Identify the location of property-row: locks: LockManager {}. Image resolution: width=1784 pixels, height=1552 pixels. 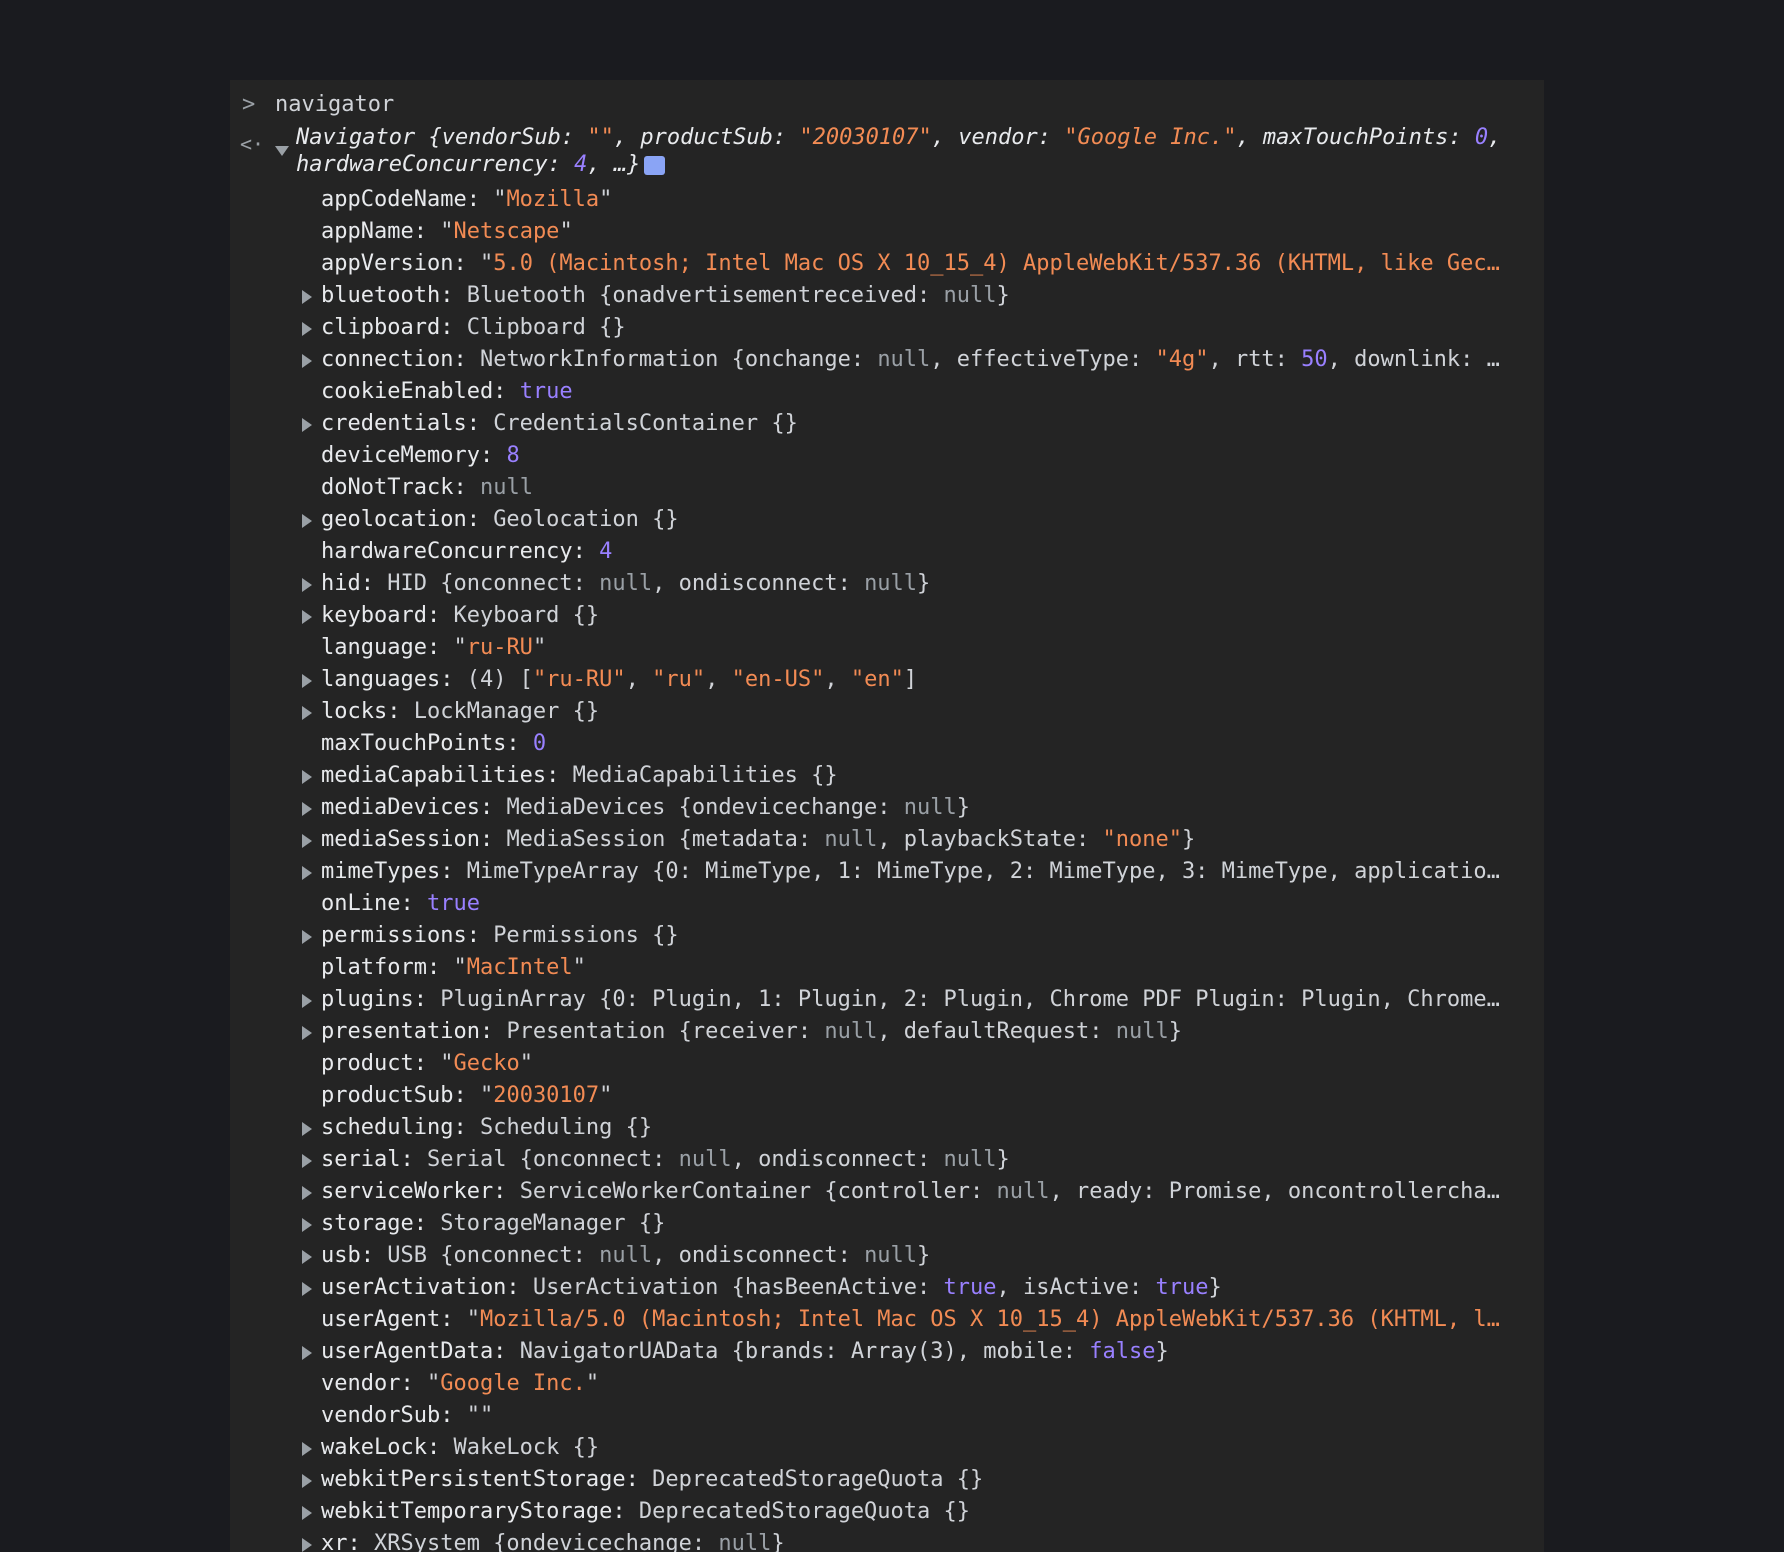
(866, 712).